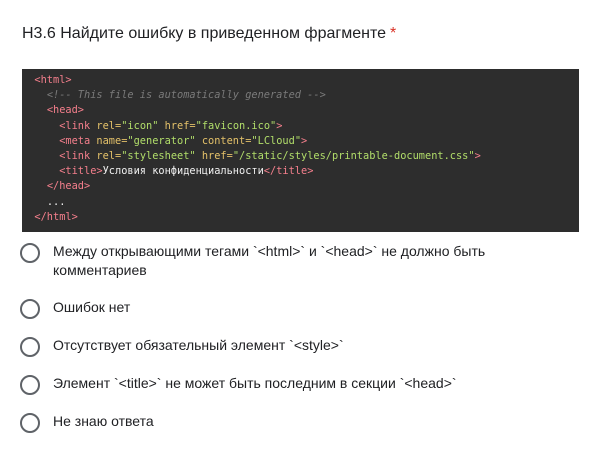 The width and height of the screenshot is (601, 460). Describe the element at coordinates (92, 307) in the screenshot. I see `option-label: Ошибок нет` at that location.